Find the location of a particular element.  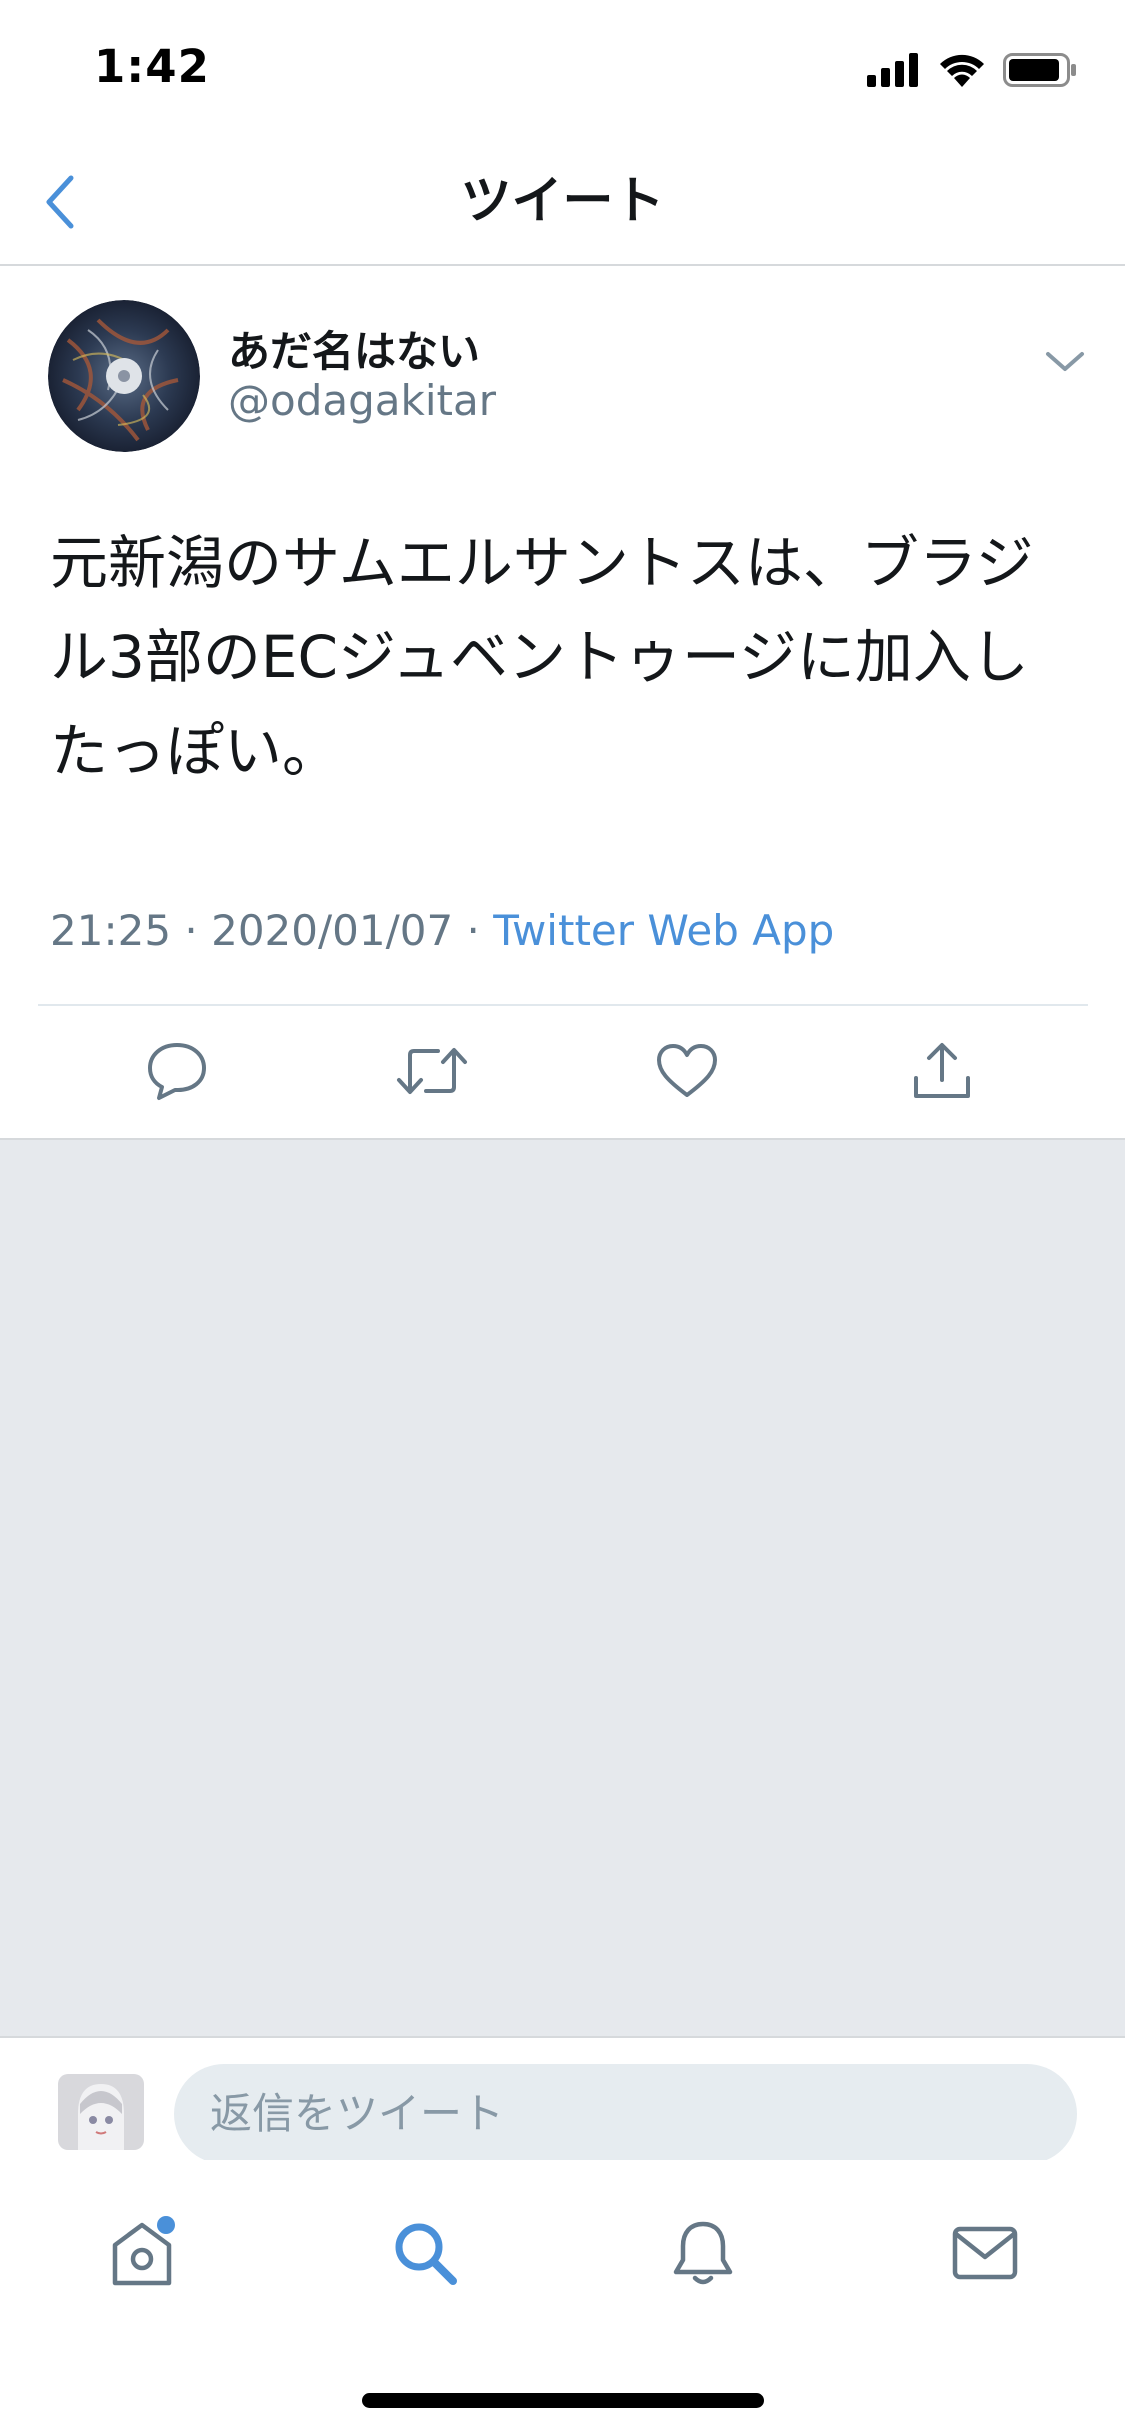

notifications-icon is located at coordinates (703, 2253).